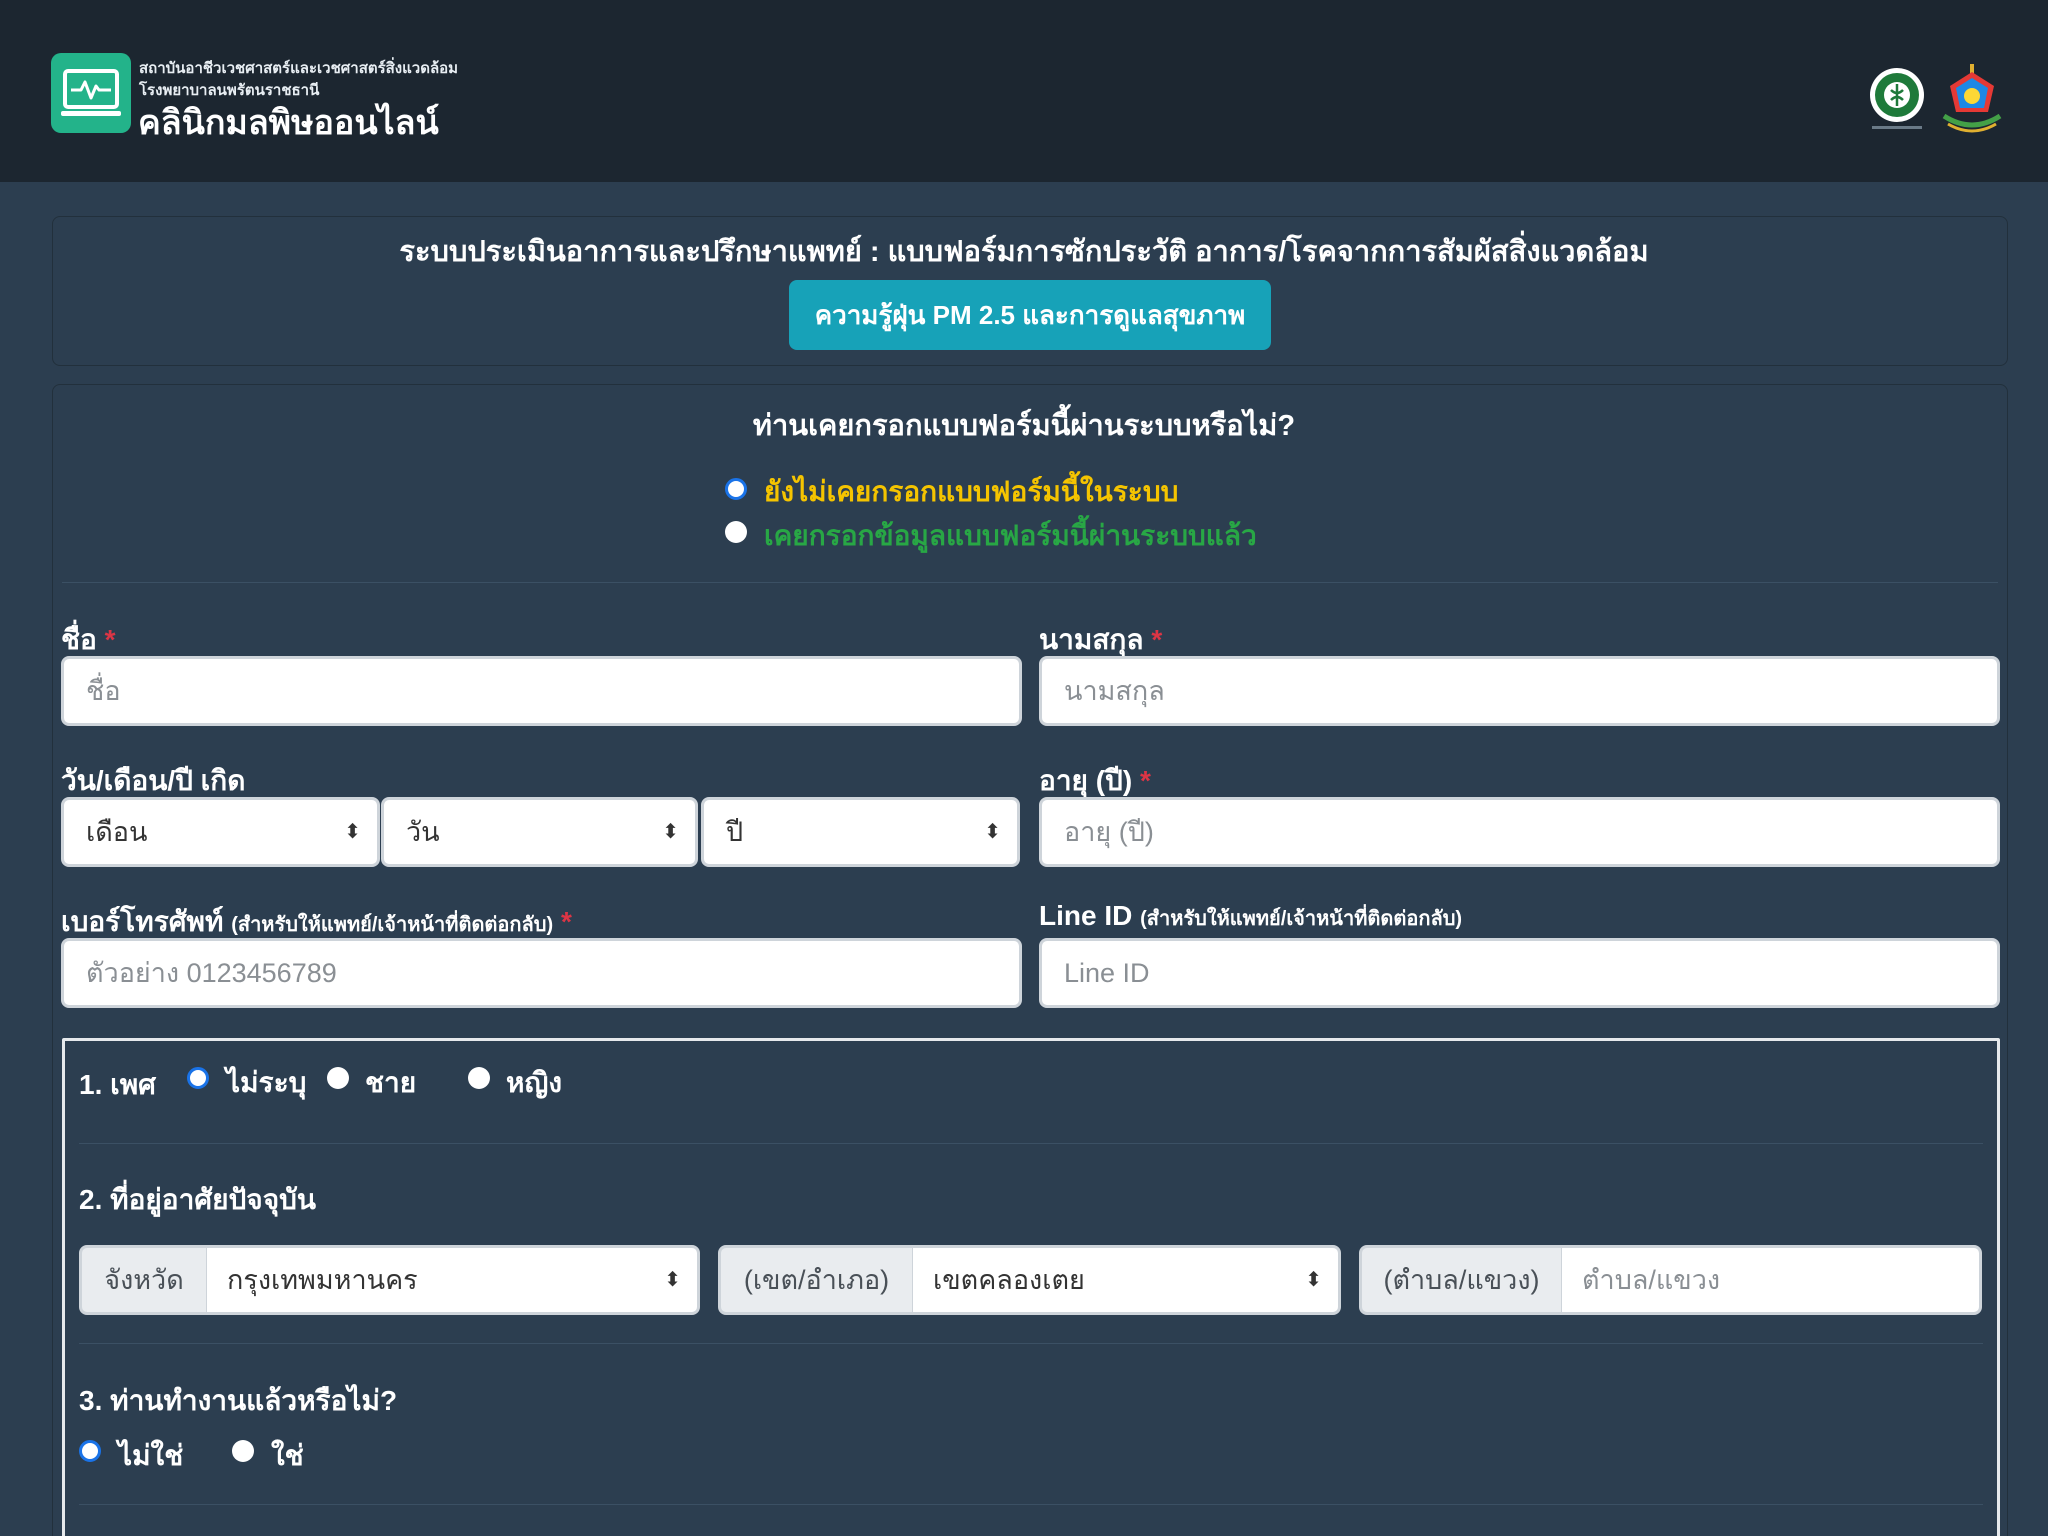 This screenshot has height=1536, width=2048. I want to click on first-name-label-text: ชื่อ, so click(79, 639).